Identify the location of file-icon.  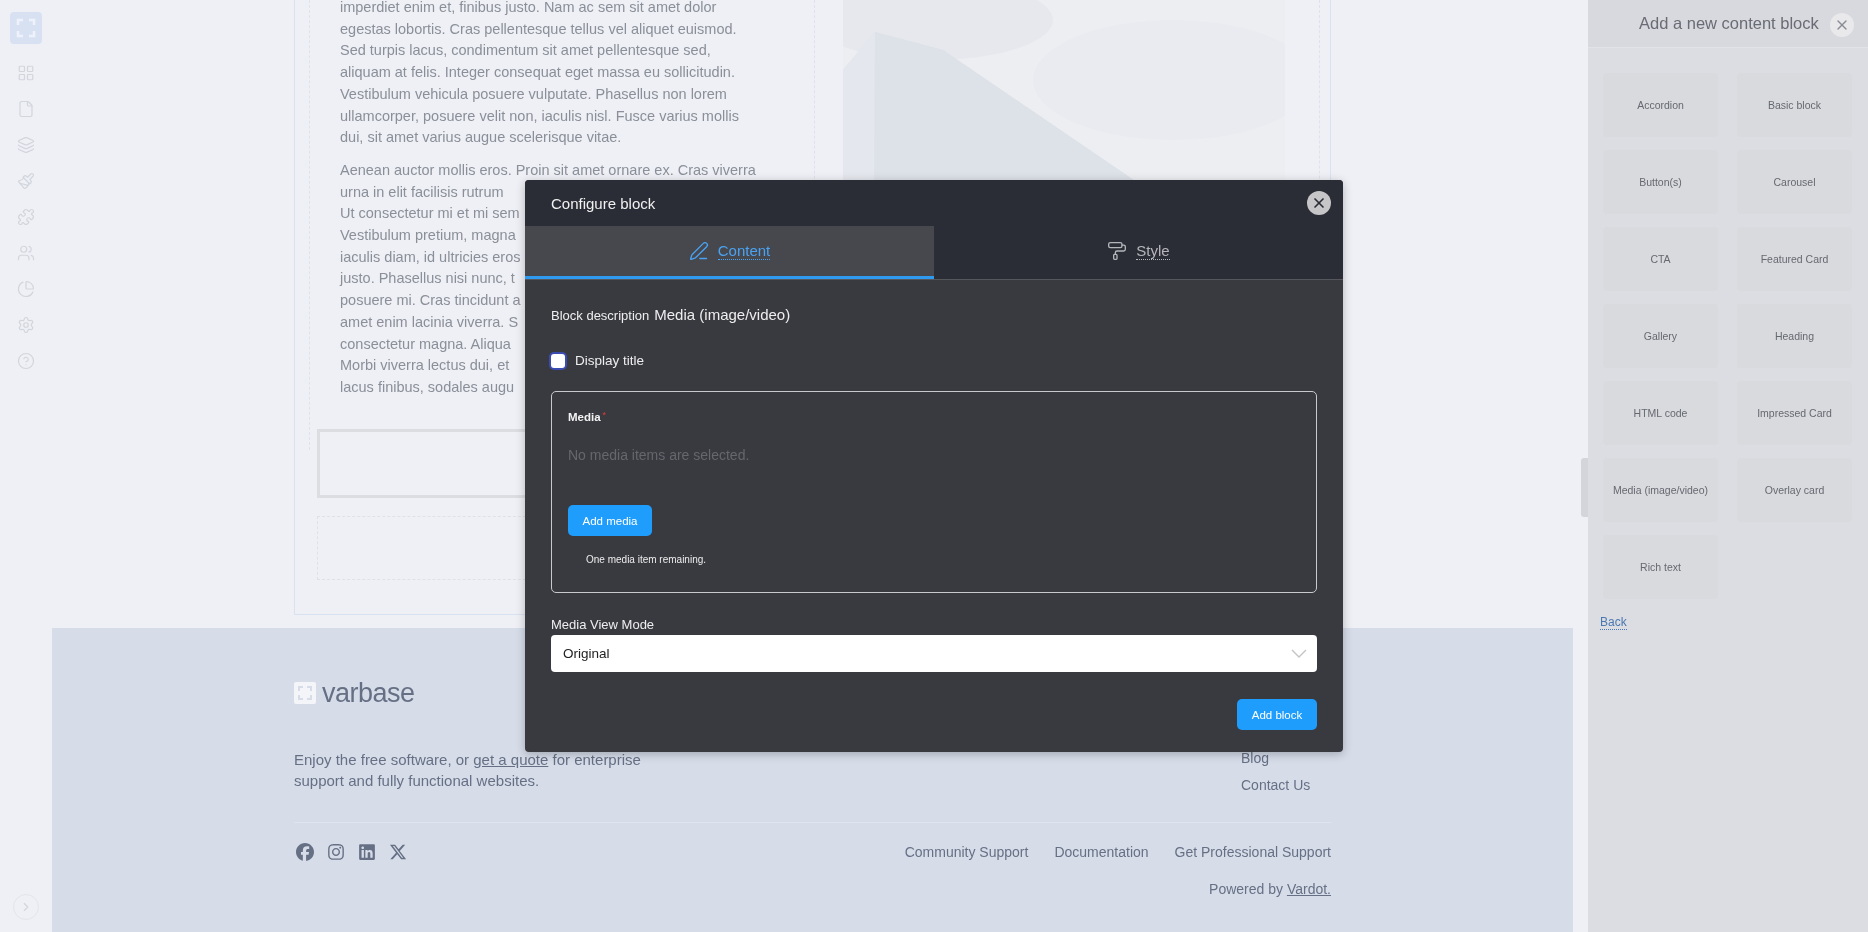
(26, 109).